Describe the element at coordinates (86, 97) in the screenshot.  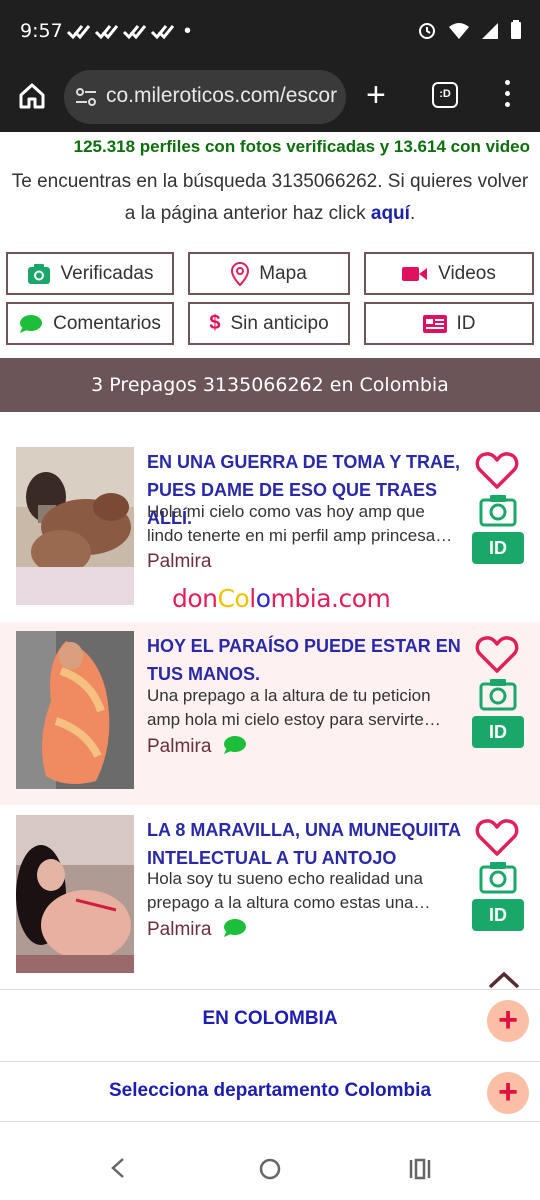
I see `site-settings-icon` at that location.